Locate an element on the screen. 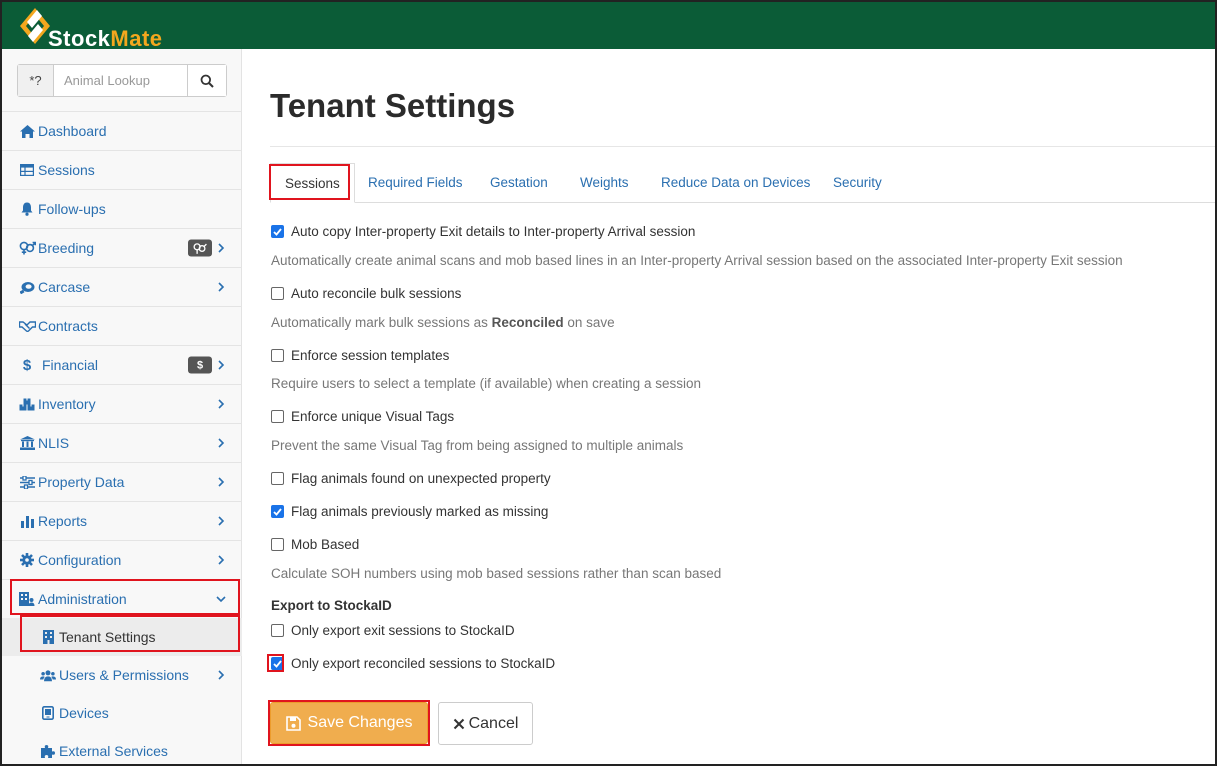  help-text-bold: Reconciled is located at coordinates (527, 322).